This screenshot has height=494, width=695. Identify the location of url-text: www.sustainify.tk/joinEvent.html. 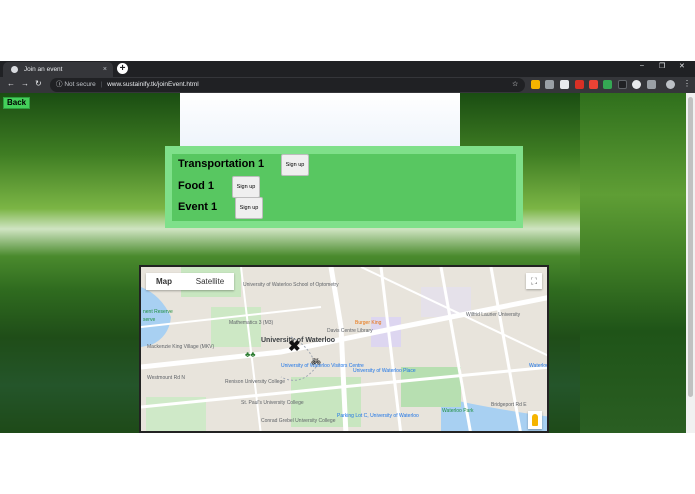
(153, 84).